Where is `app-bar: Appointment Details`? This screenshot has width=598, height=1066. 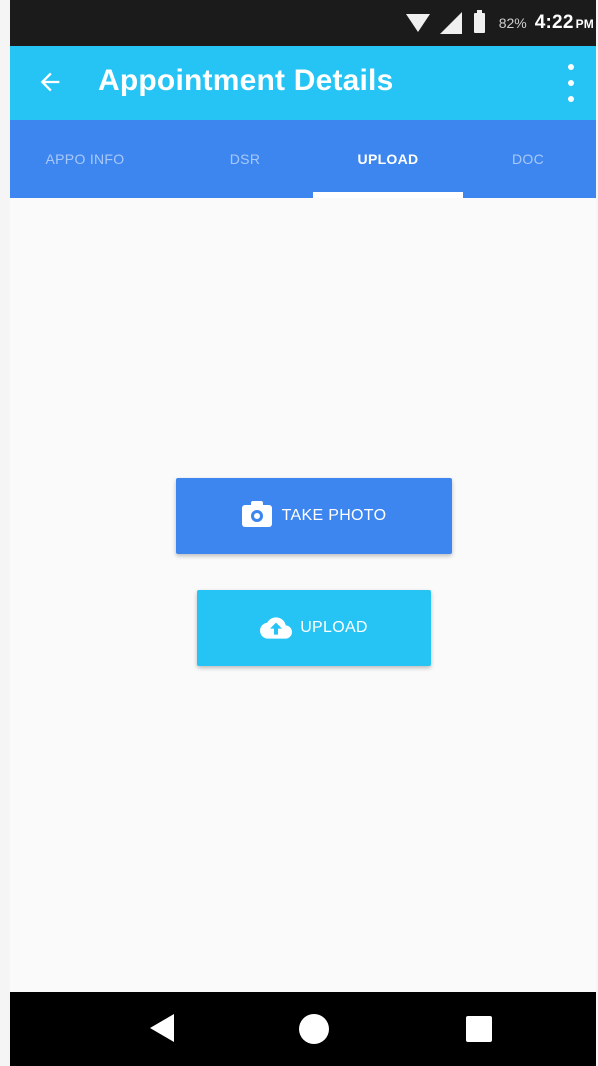
app-bar: Appointment Details is located at coordinates (303, 83).